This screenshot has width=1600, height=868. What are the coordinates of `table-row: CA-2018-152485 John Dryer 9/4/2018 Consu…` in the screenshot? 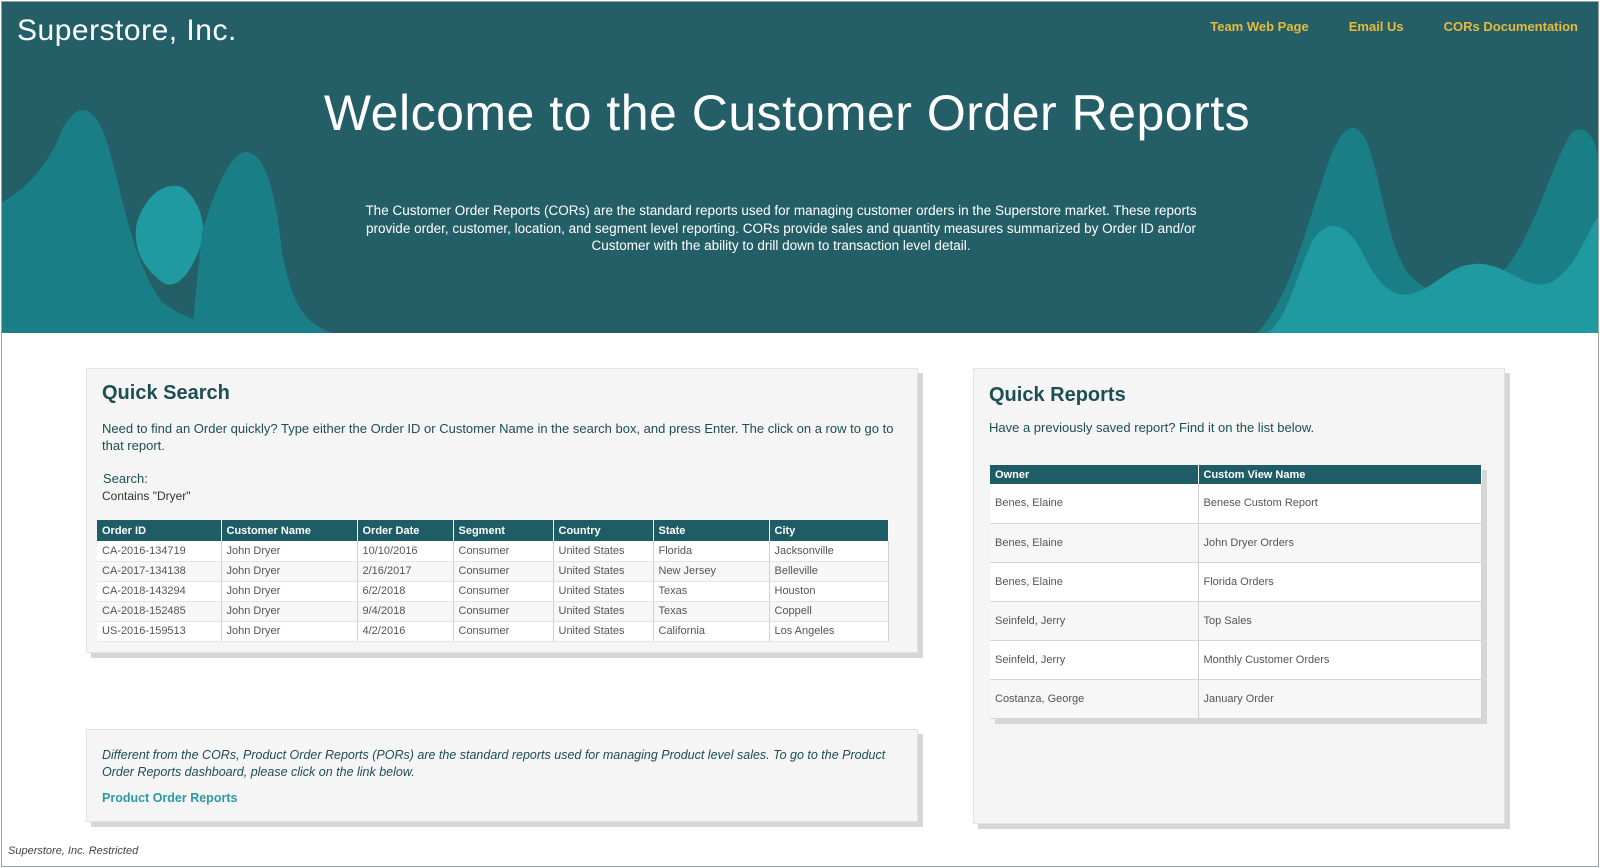 It's located at (493, 611).